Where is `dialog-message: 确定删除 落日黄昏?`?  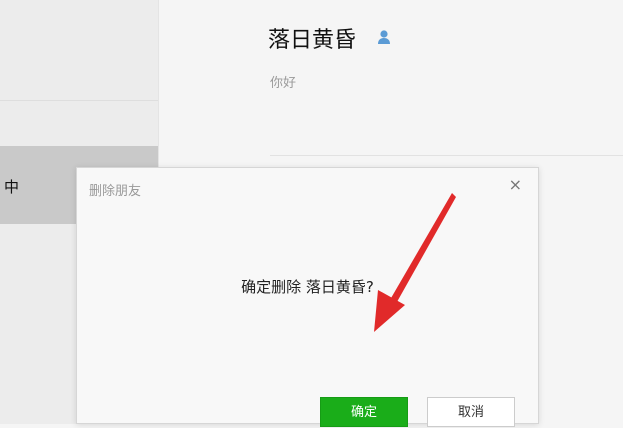
dialog-message: 确定删除 落日黄昏? is located at coordinates (307, 287).